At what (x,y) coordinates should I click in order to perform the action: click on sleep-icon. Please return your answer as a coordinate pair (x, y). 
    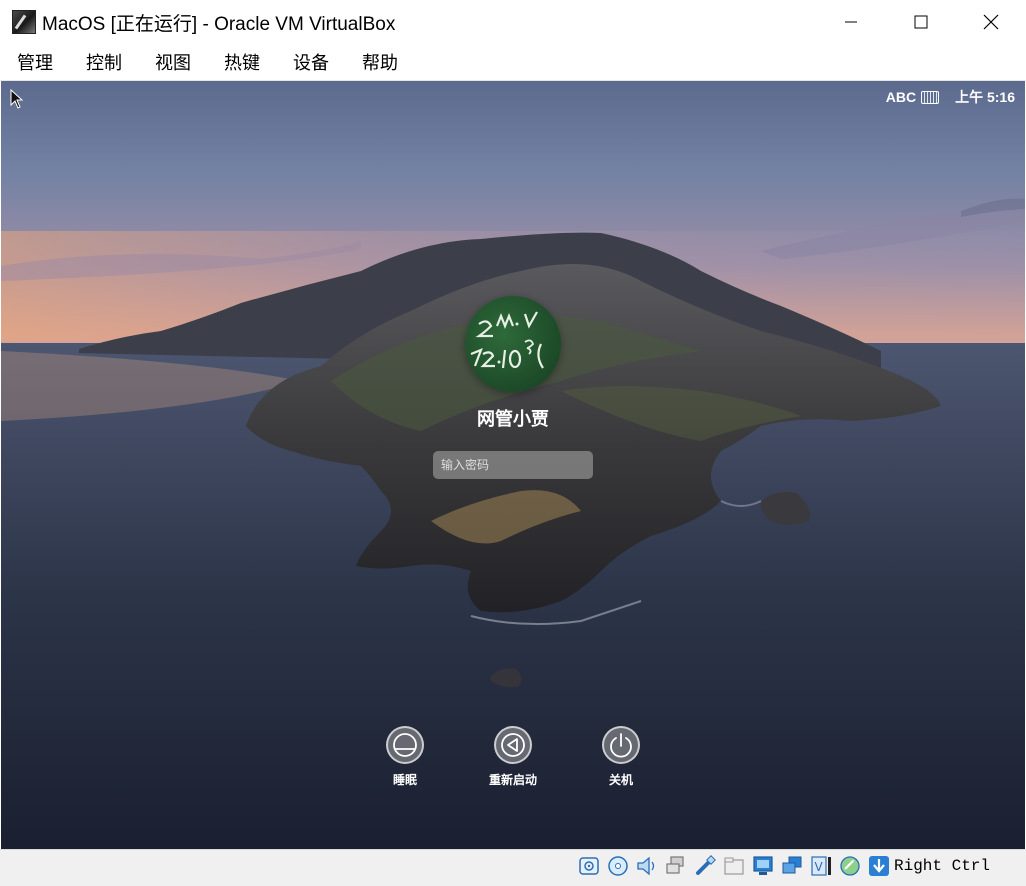
    Looking at the image, I should click on (405, 745).